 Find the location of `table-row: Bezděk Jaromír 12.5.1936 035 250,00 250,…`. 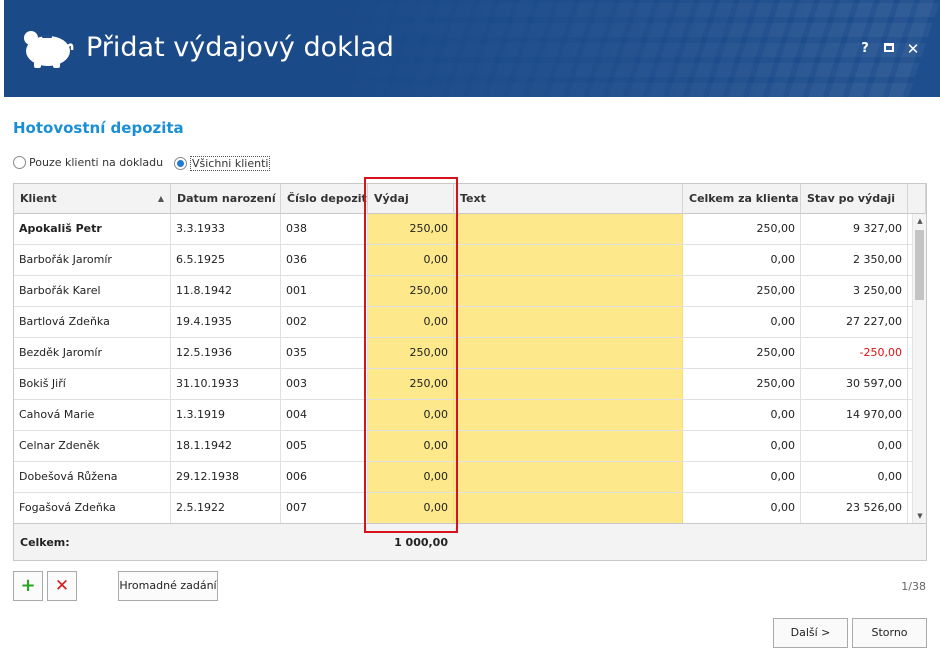

table-row: Bezděk Jaromír 12.5.1936 035 250,00 250,… is located at coordinates (463, 353).